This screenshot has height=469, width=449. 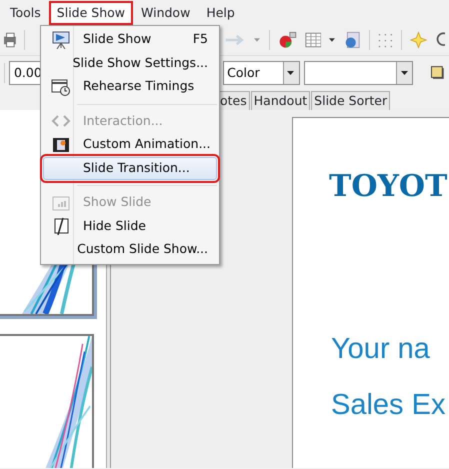 I want to click on slide-text: Sales Ex, so click(x=388, y=405).